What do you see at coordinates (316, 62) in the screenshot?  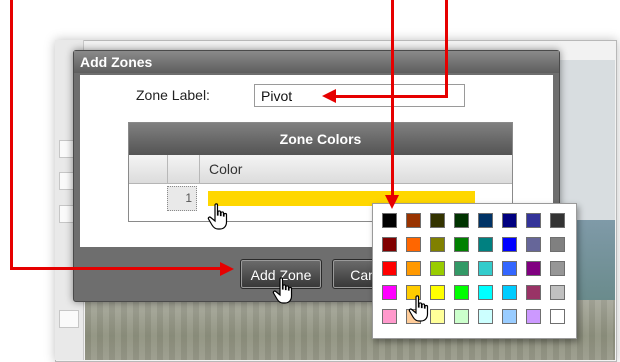 I see `dialog-title: Add Zones` at bounding box center [316, 62].